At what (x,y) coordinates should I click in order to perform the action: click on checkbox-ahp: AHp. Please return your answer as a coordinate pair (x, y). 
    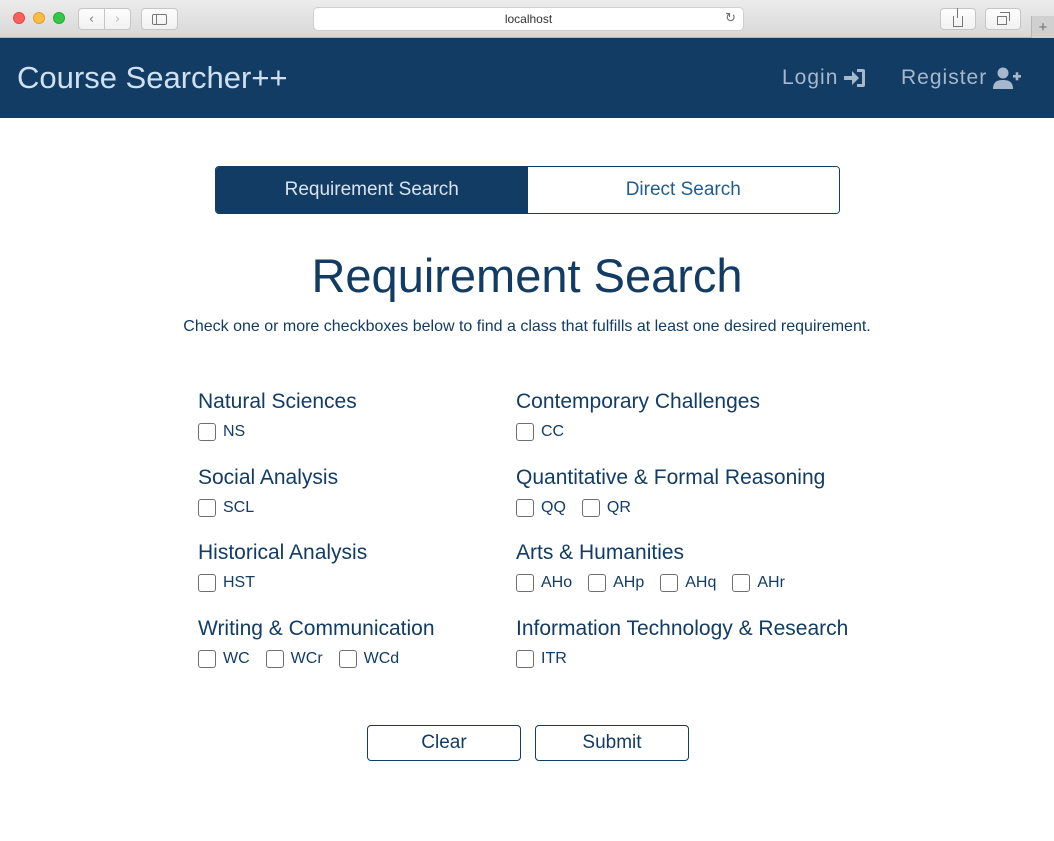
    Looking at the image, I should click on (616, 583).